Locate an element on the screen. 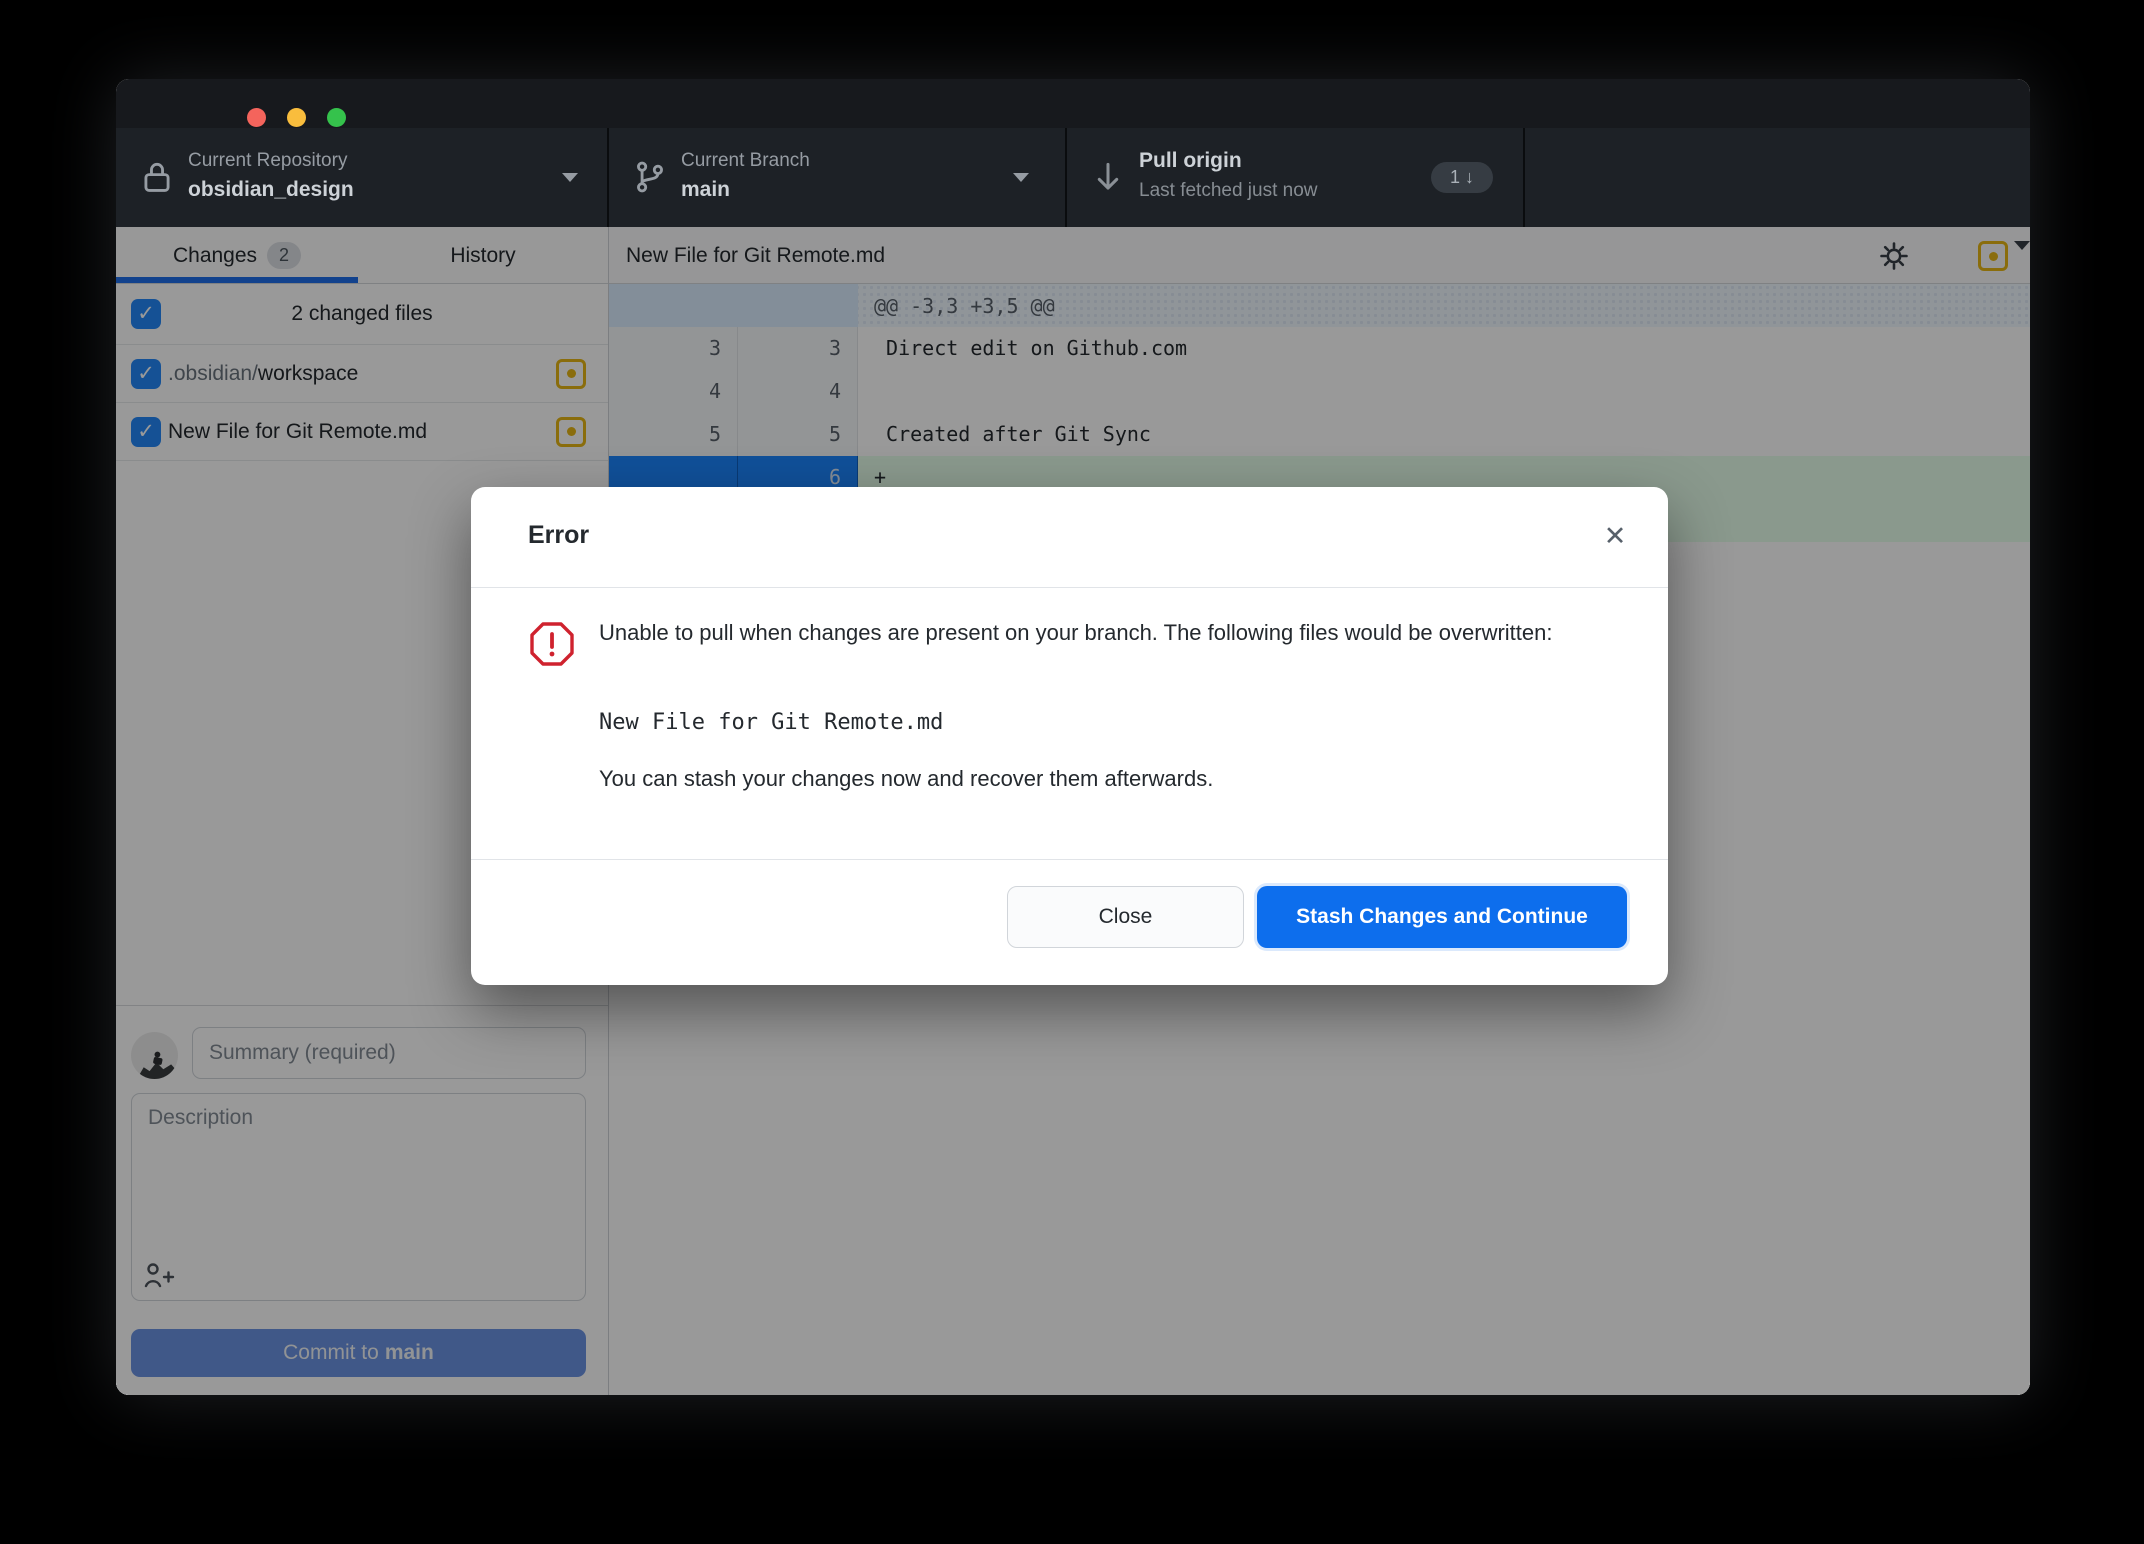 The image size is (2144, 1544). lock-icon is located at coordinates (157, 177).